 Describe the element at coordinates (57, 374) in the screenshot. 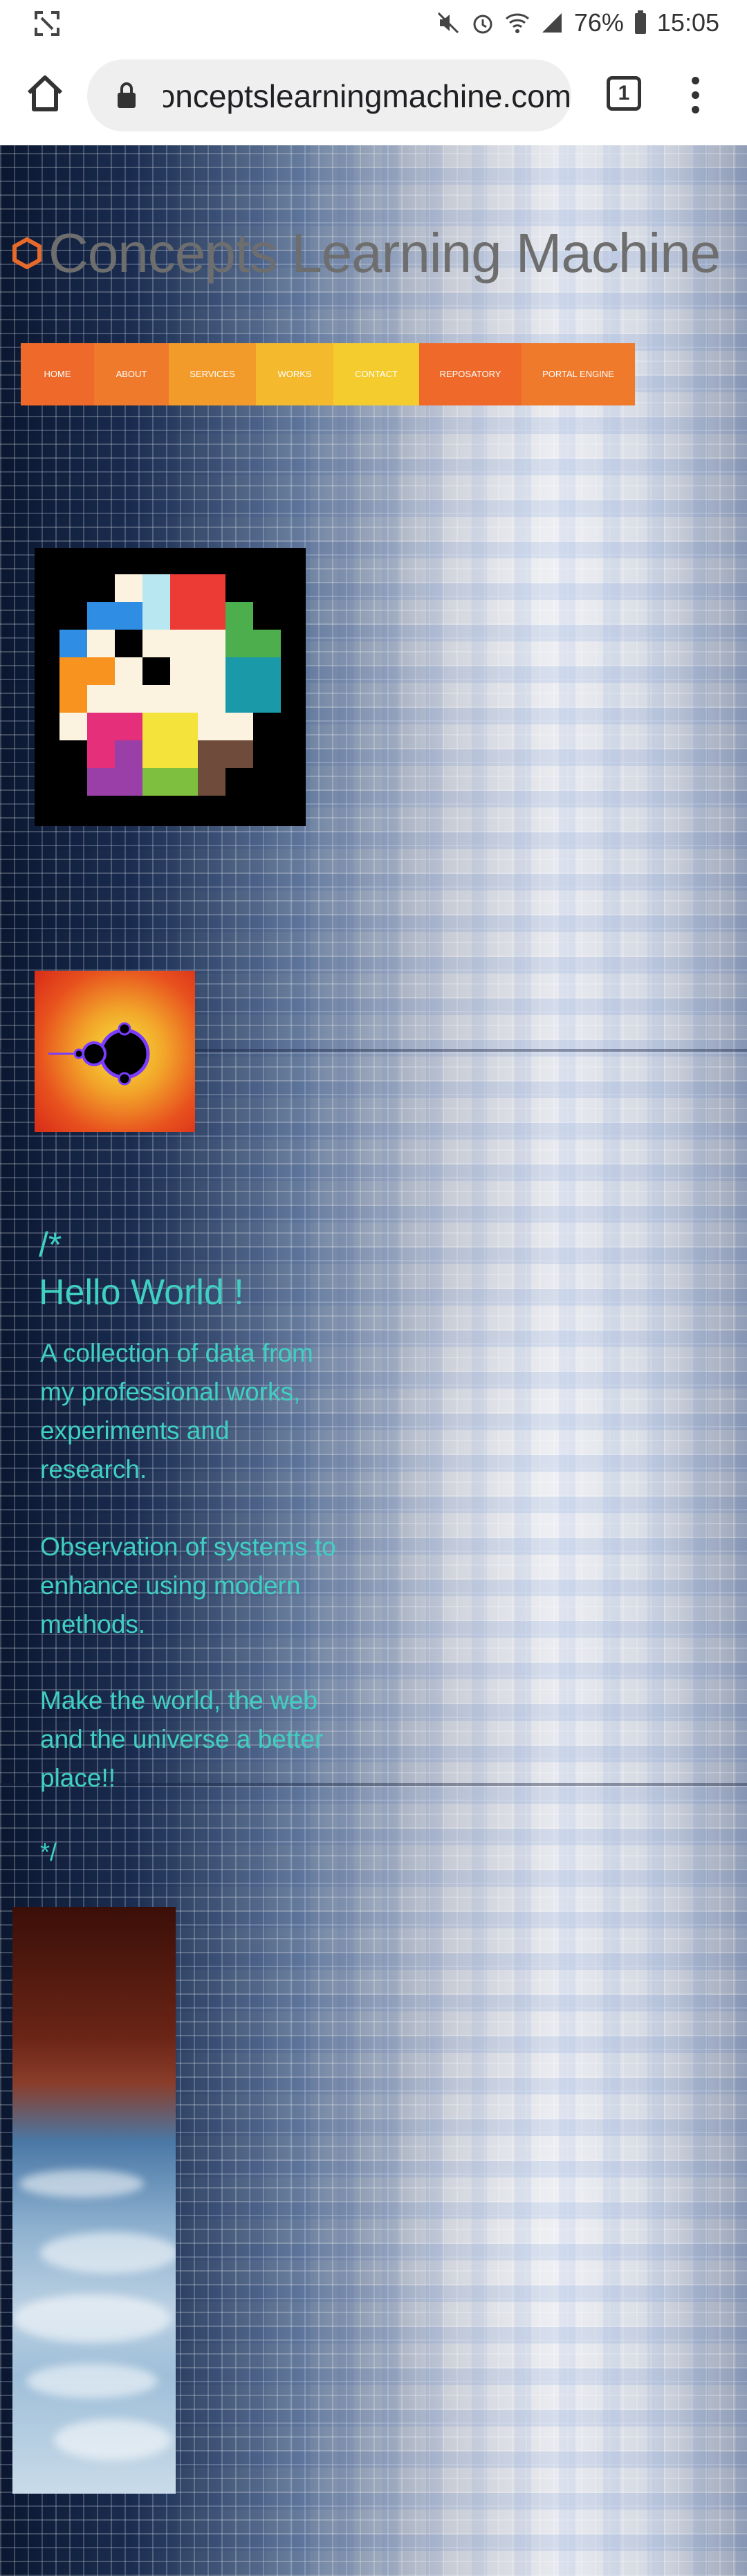

I see `nav-home: HOME` at that location.